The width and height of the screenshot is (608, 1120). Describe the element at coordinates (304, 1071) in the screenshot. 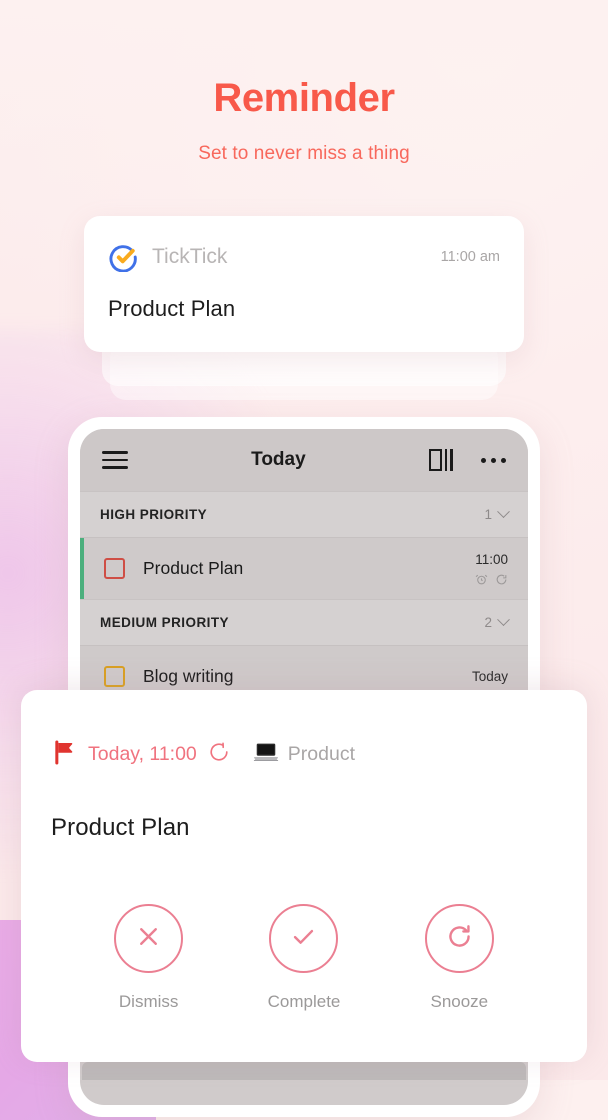

I see `phone-bottom-strip` at that location.